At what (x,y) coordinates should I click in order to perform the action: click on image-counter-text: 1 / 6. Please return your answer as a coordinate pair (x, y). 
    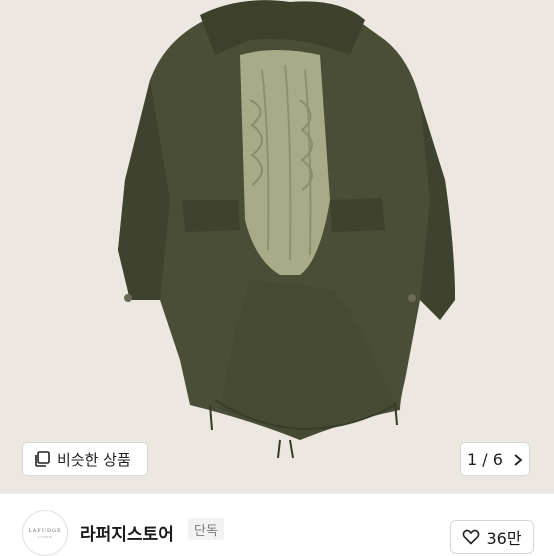
    Looking at the image, I should click on (485, 459).